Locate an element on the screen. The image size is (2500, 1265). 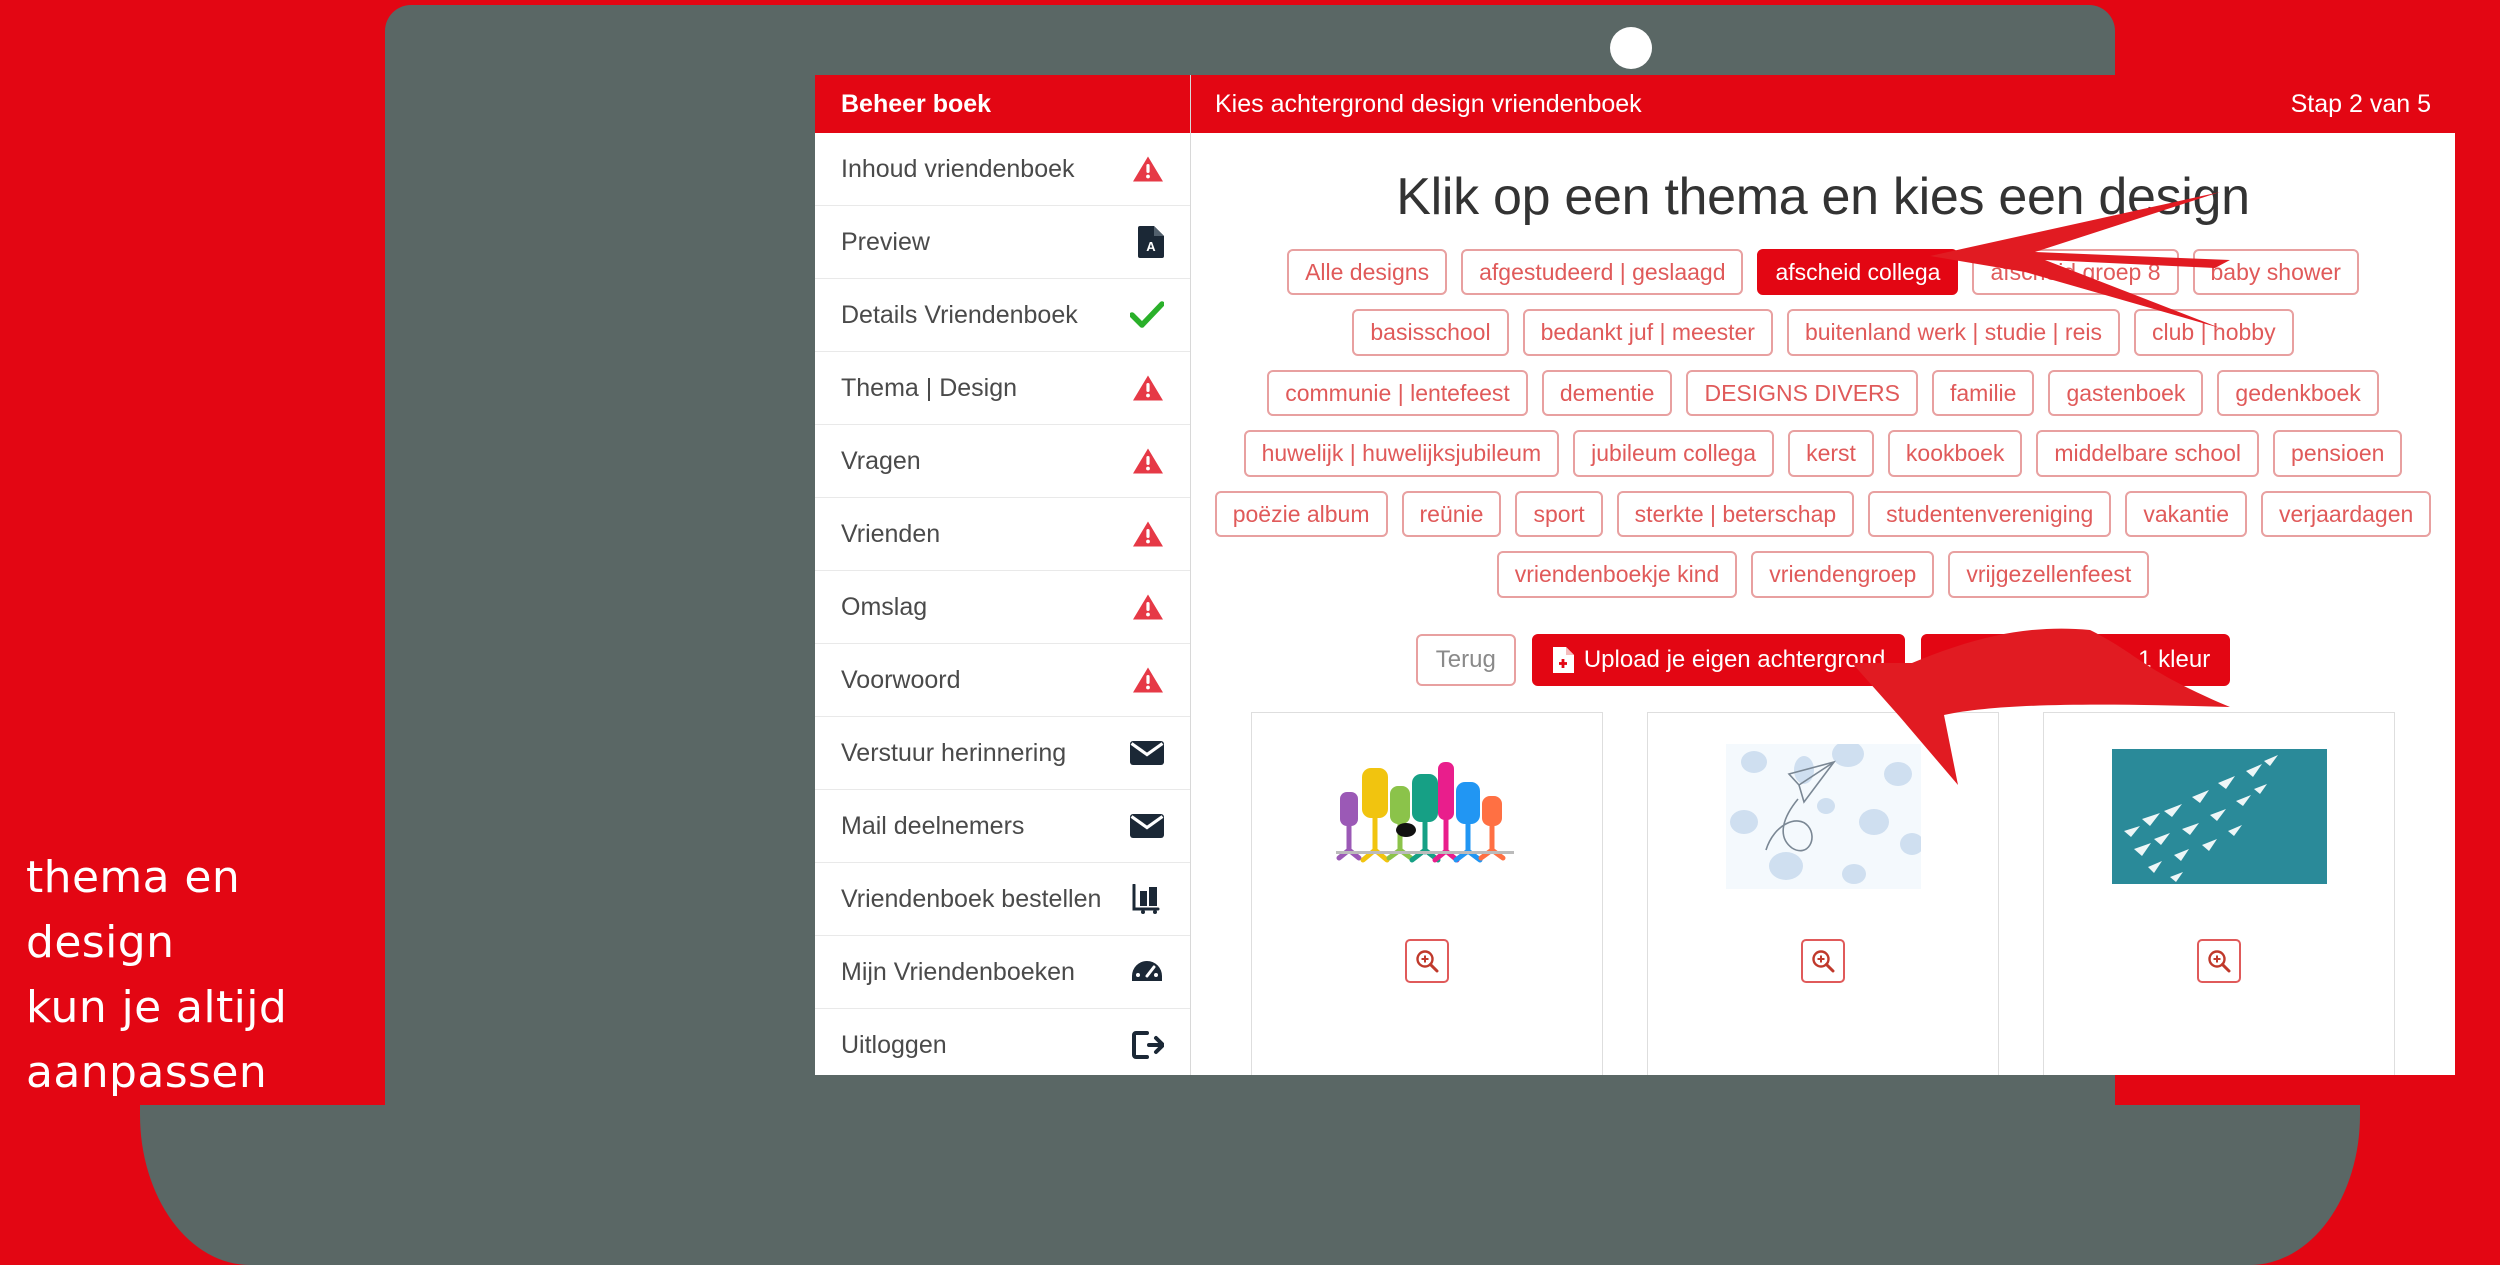
tag-dementie: dementie is located at coordinates (1607, 393).